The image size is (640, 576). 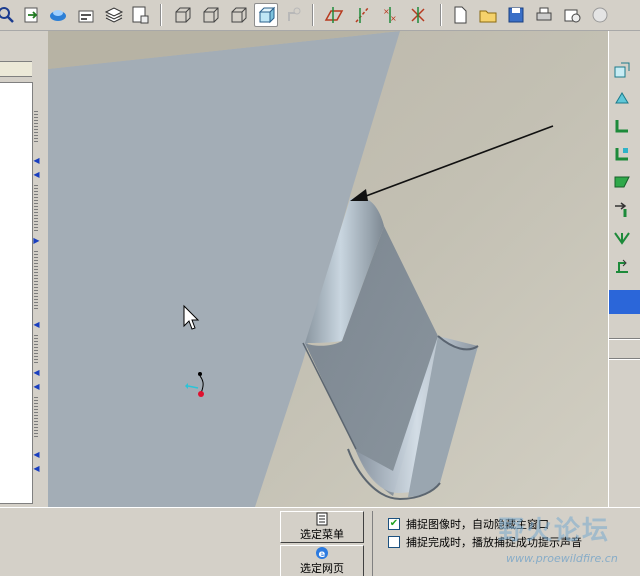 I want to click on select-webpage-button: e 选定网页, so click(x=322, y=560).